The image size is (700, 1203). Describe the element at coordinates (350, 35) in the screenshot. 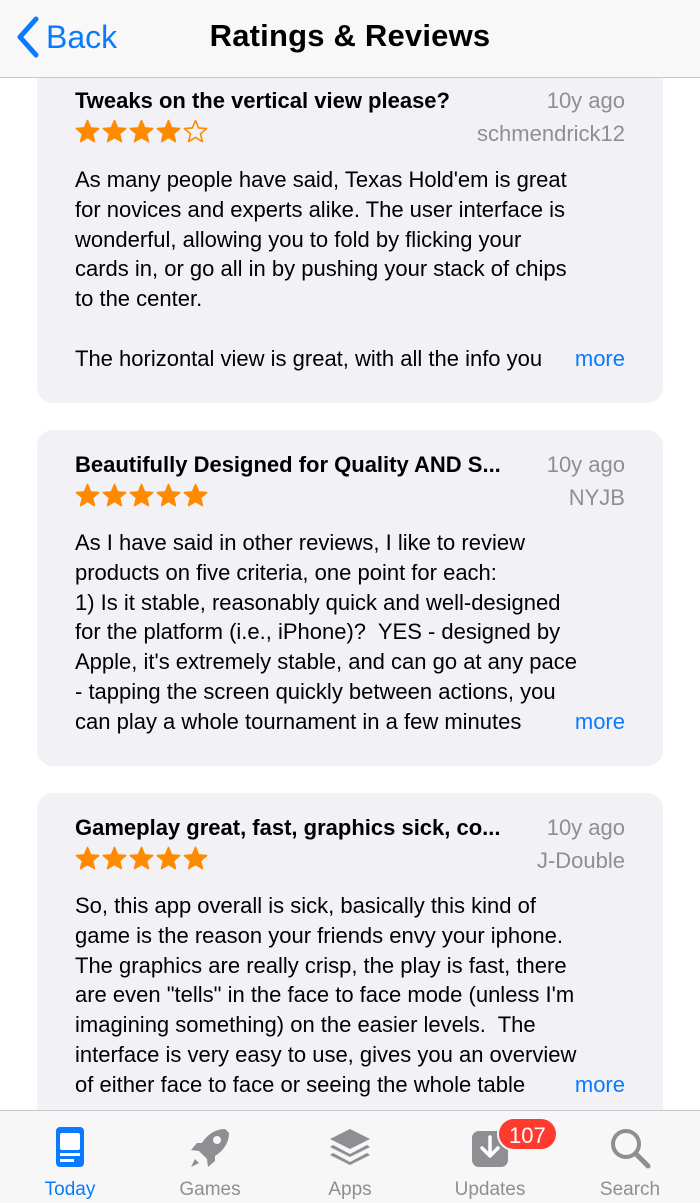

I see `page-title: Ratings & Reviews` at that location.